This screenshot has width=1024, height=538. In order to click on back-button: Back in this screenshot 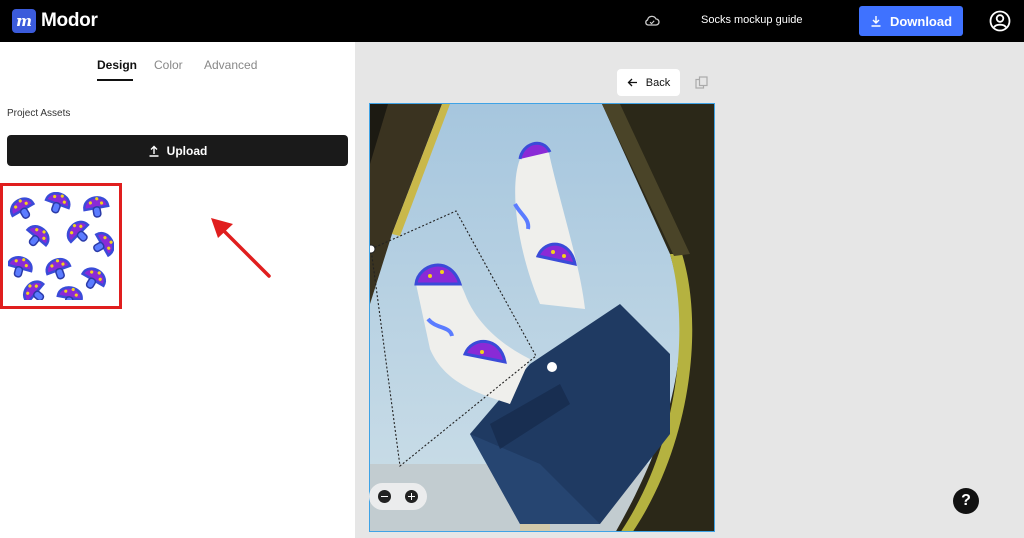, I will do `click(648, 82)`.